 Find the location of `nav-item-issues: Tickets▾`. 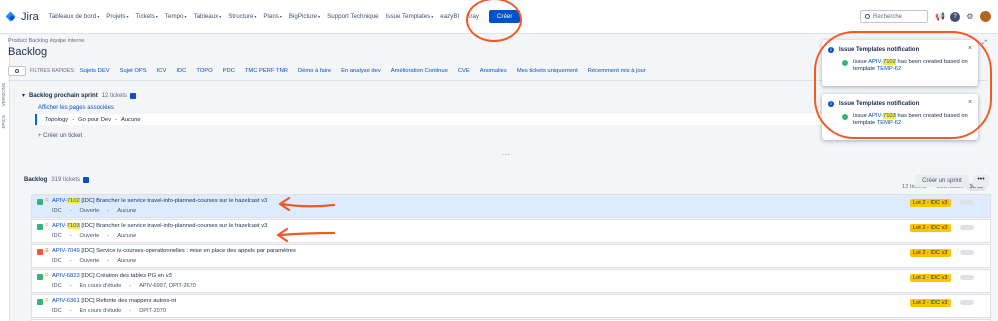

nav-item-issues: Tickets▾ is located at coordinates (147, 16).